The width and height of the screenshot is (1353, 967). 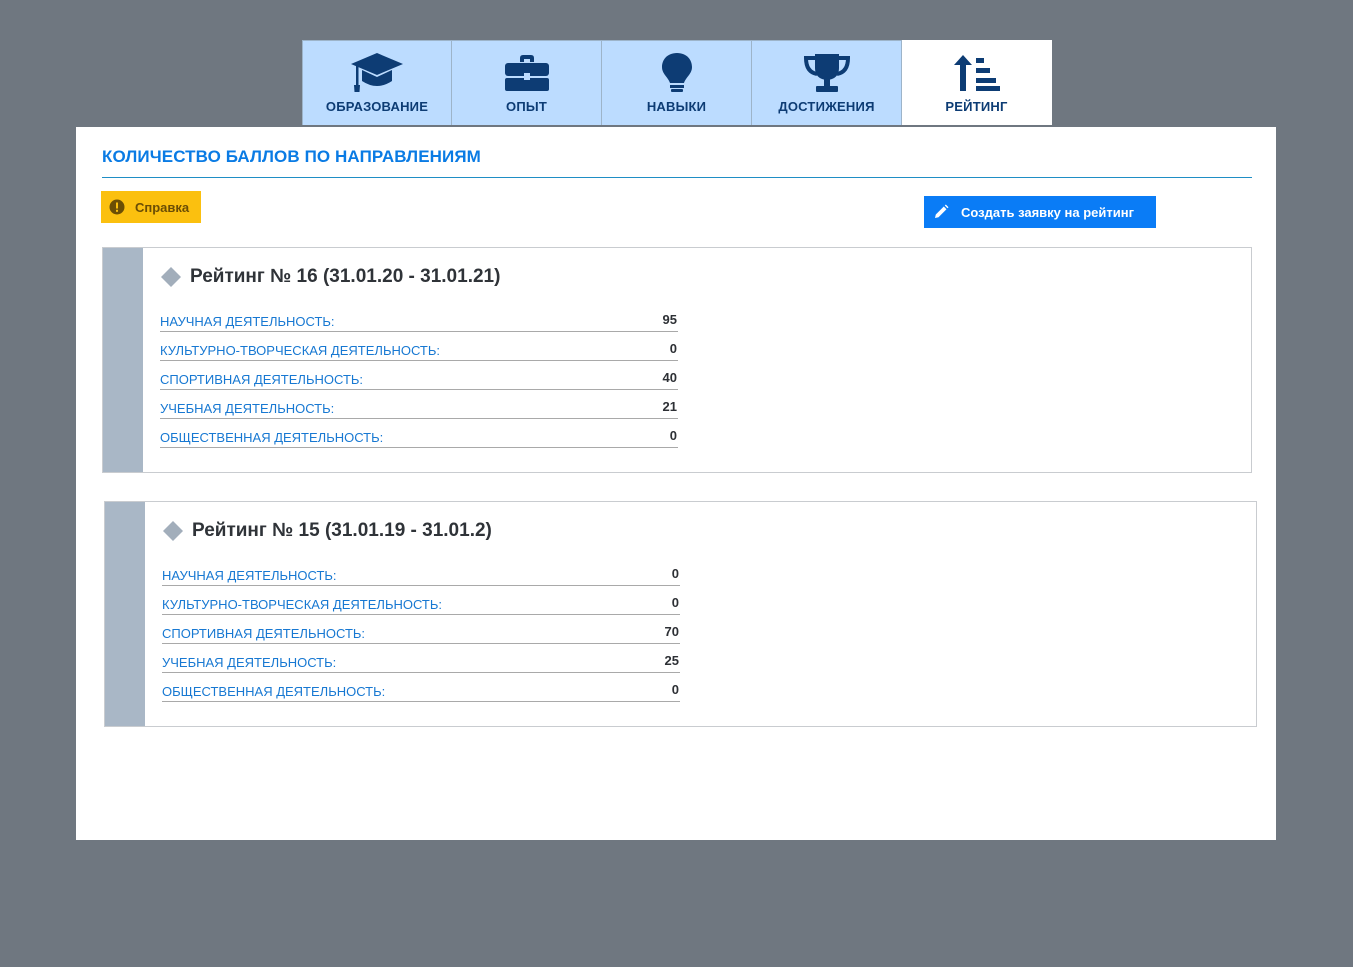 I want to click on tab-achievements: ДОСТИЖЕНИЯ, so click(x=827, y=82).